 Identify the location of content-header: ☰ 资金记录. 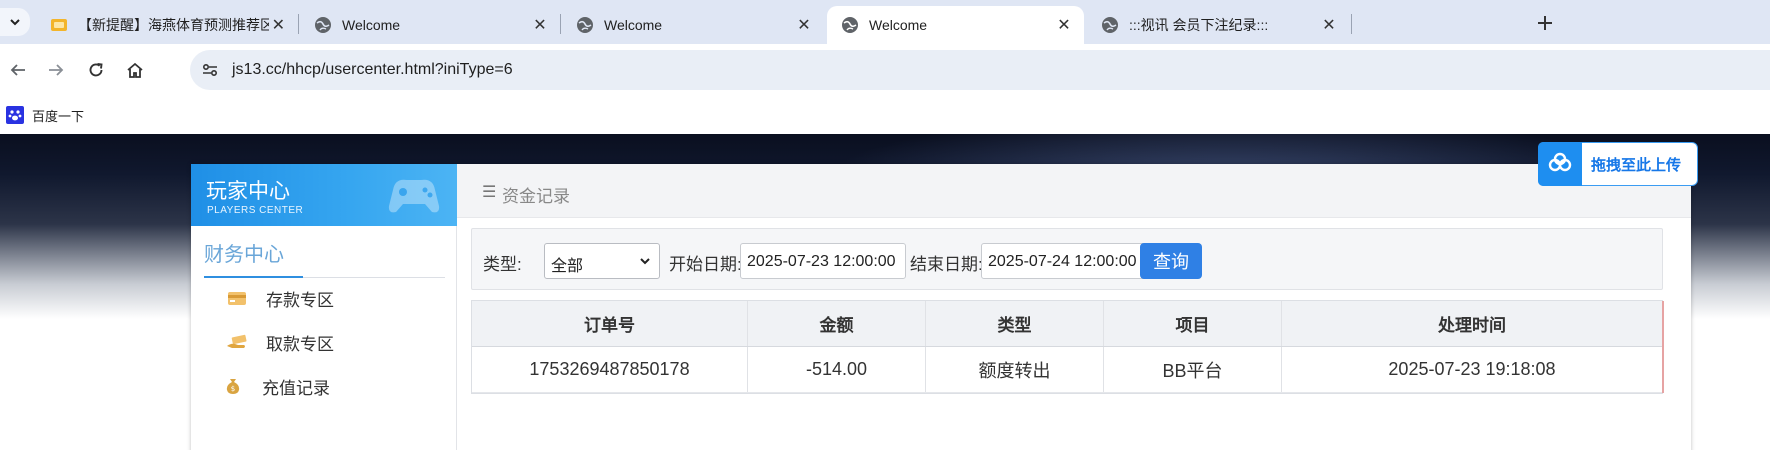
(1074, 191).